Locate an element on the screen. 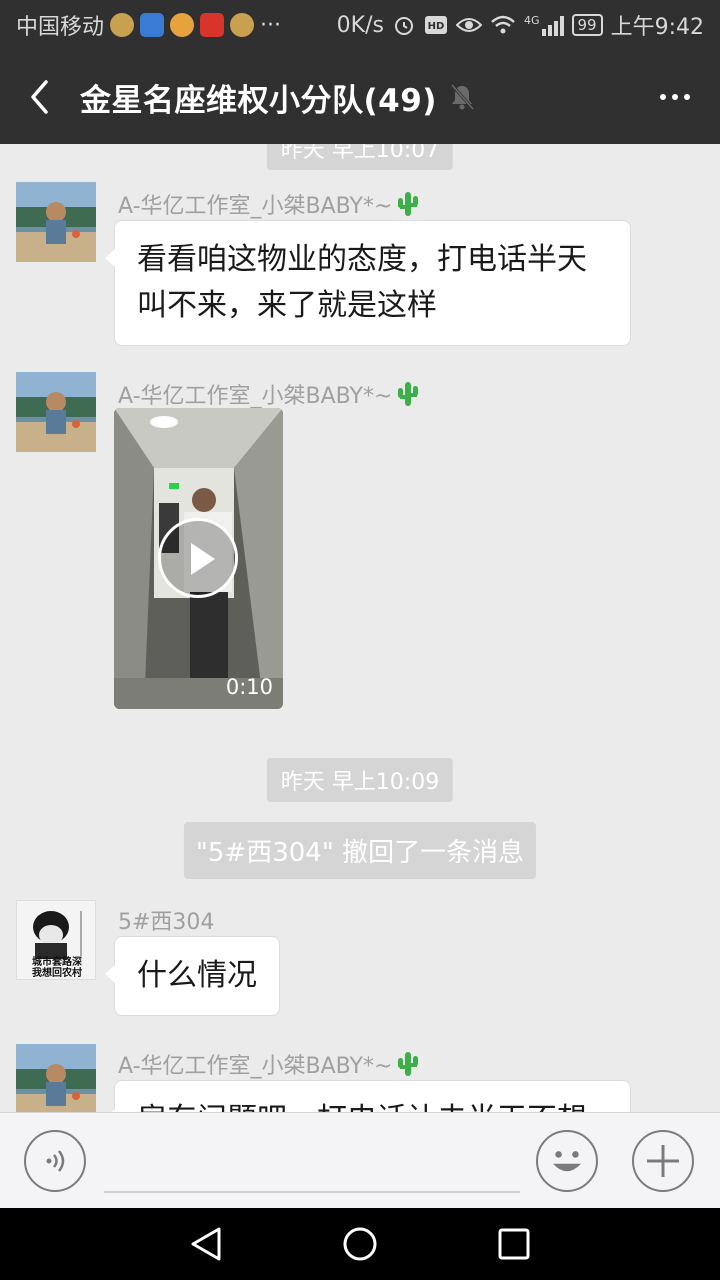 The width and height of the screenshot is (720, 1280). back-button is located at coordinates (40, 97).